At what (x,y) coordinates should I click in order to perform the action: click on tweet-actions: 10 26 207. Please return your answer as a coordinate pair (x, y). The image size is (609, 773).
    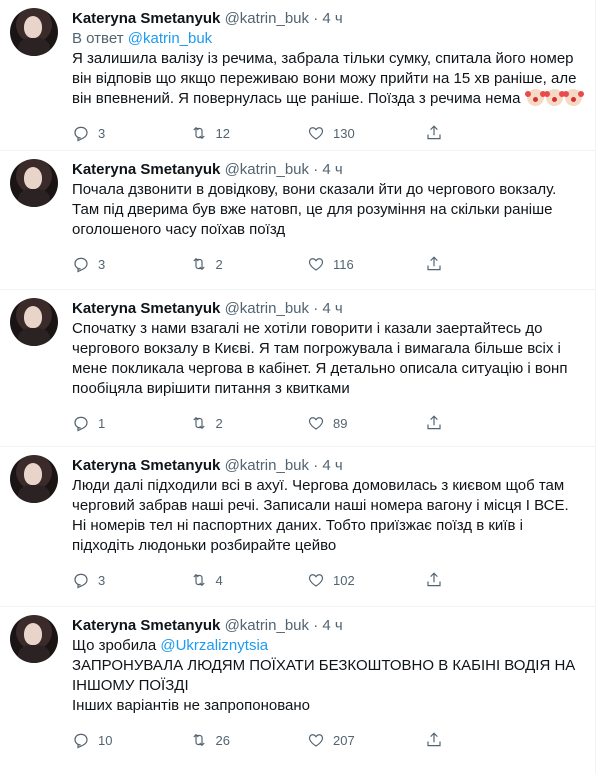
    Looking at the image, I should click on (299, 740).